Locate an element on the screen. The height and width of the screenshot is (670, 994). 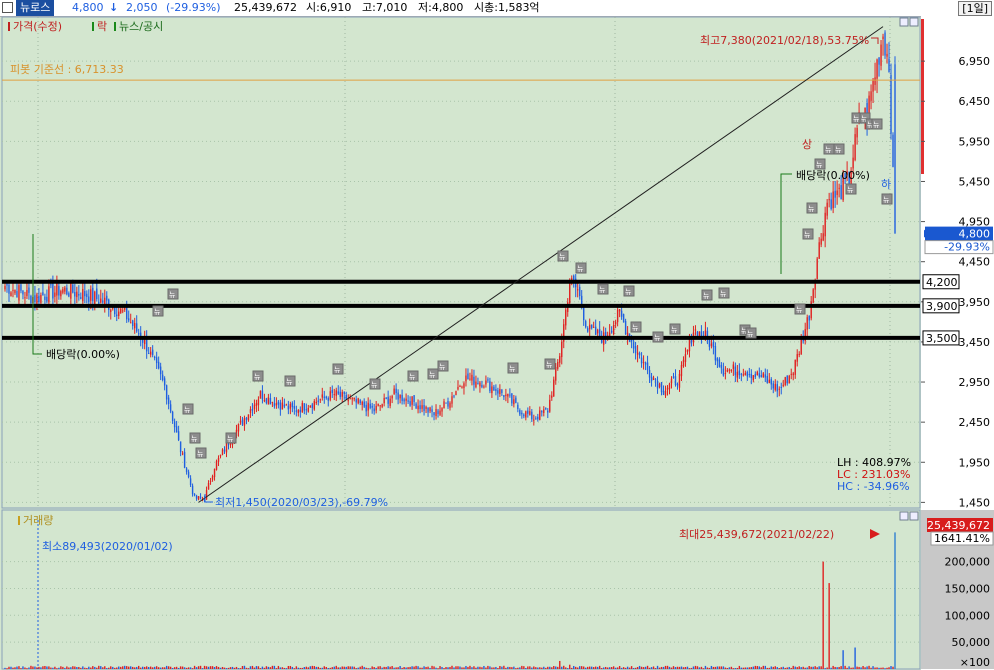
legend-news-marker is located at coordinates (115, 26).